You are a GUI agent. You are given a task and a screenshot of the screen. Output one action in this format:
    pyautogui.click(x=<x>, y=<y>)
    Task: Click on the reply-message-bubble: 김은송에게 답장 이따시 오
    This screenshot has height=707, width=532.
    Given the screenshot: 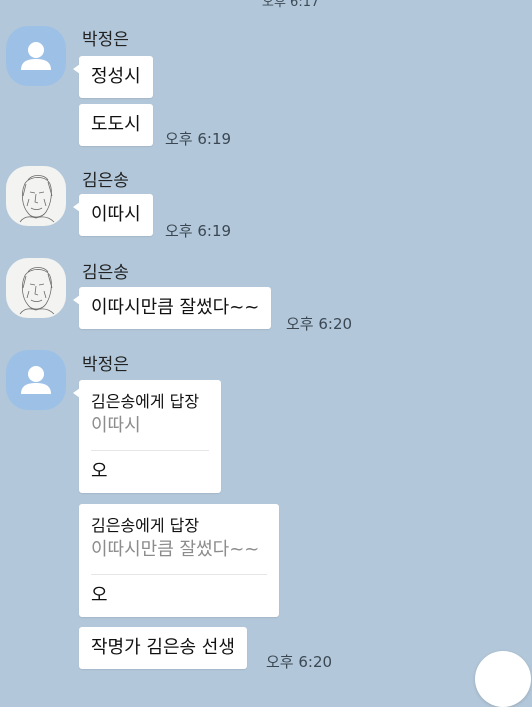 What is the action you would take?
    pyautogui.click(x=147, y=436)
    